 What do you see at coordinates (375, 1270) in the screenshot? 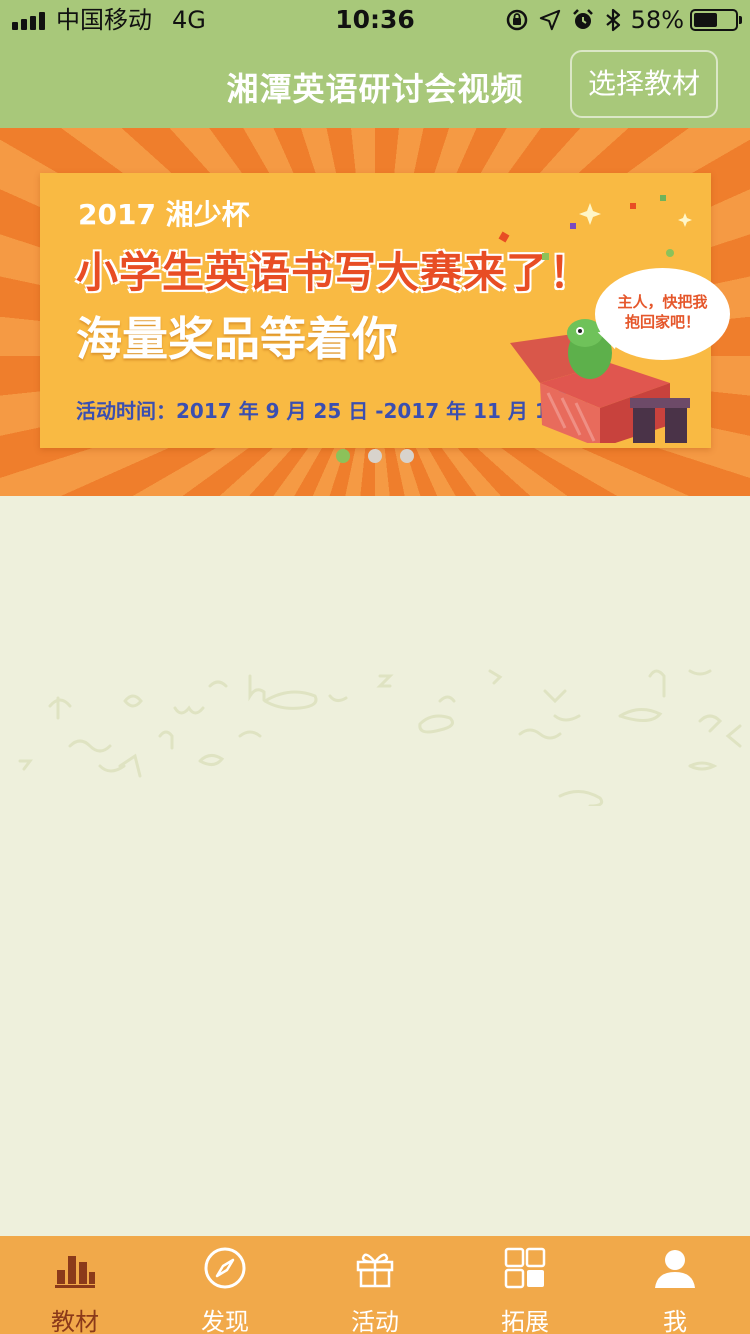
I see `gift-icon` at bounding box center [375, 1270].